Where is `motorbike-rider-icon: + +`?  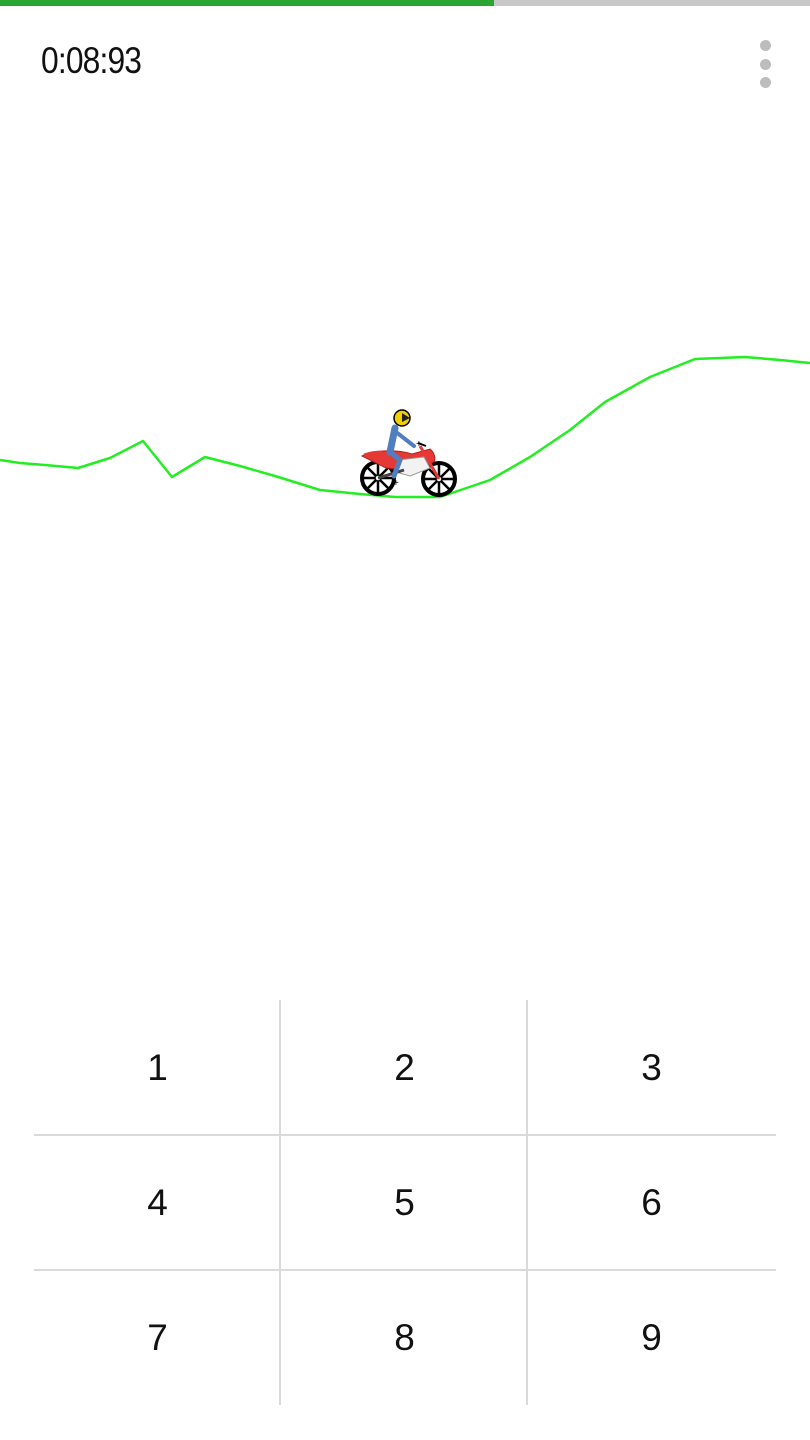 motorbike-rider-icon: + + is located at coordinates (408, 453).